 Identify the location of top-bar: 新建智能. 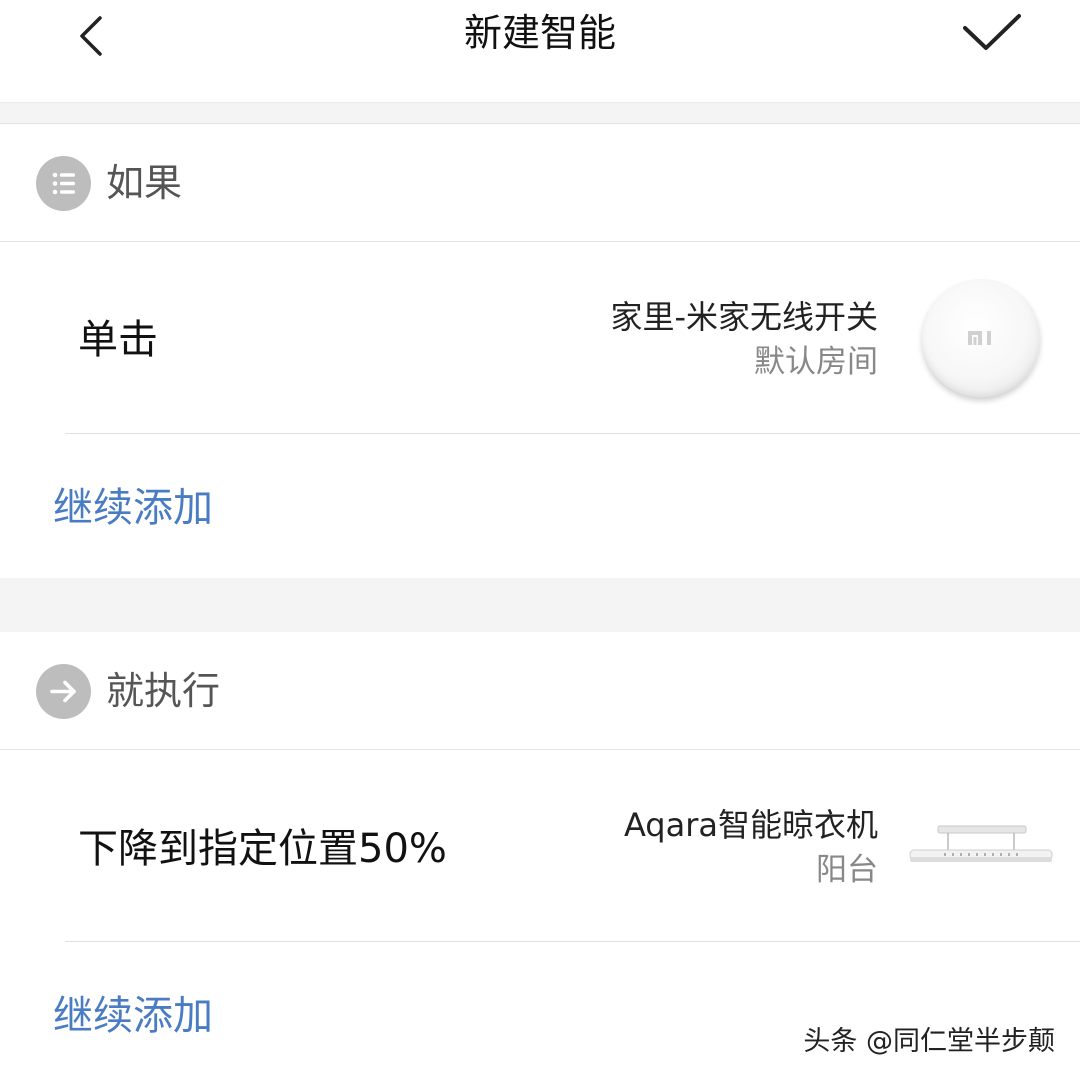
(540, 51).